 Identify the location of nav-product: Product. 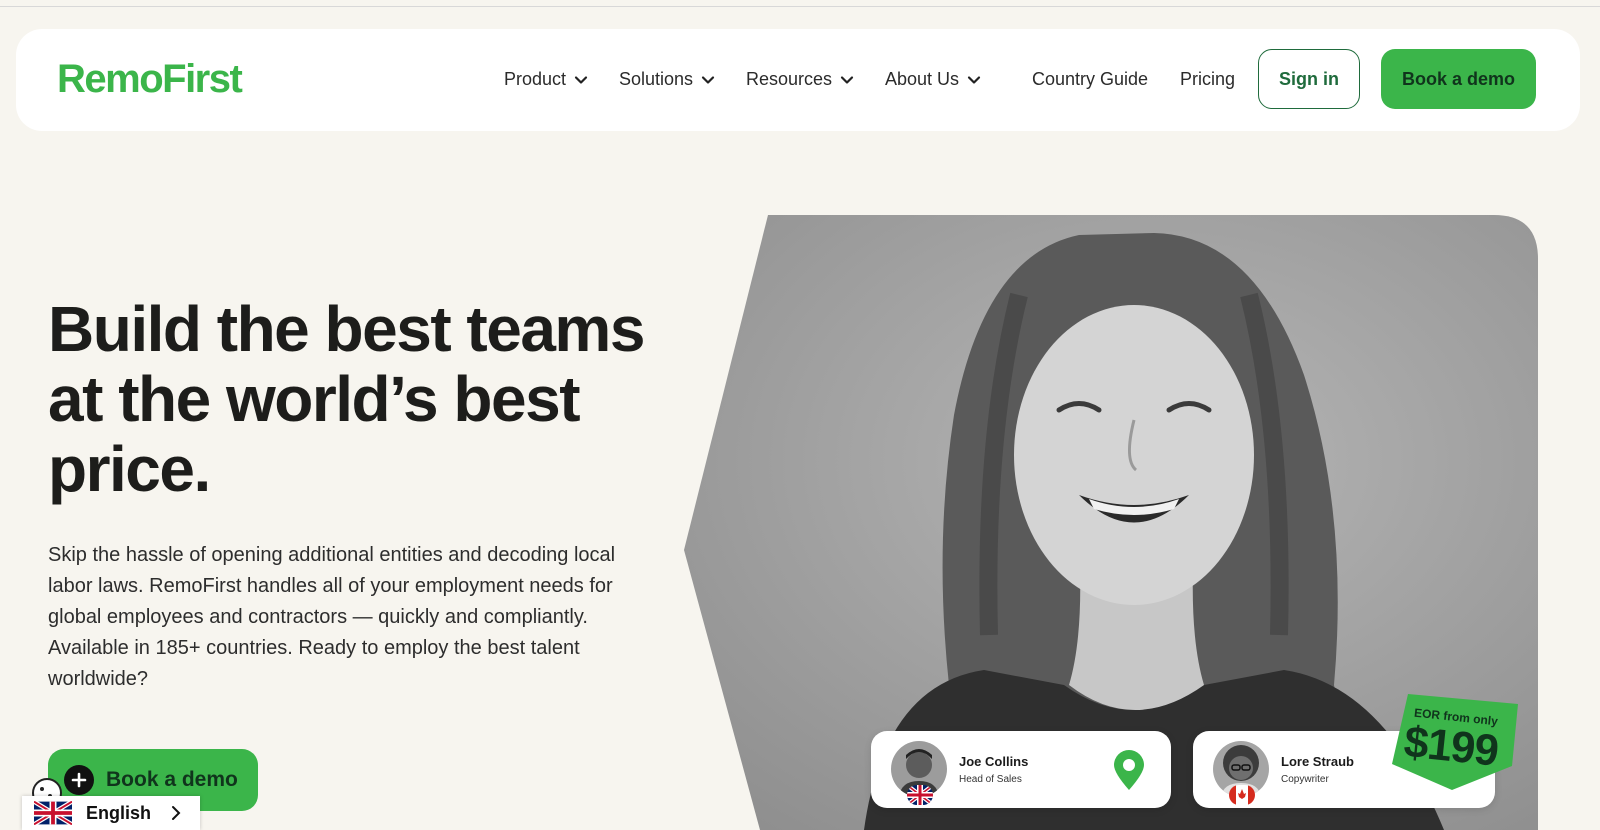
(546, 79).